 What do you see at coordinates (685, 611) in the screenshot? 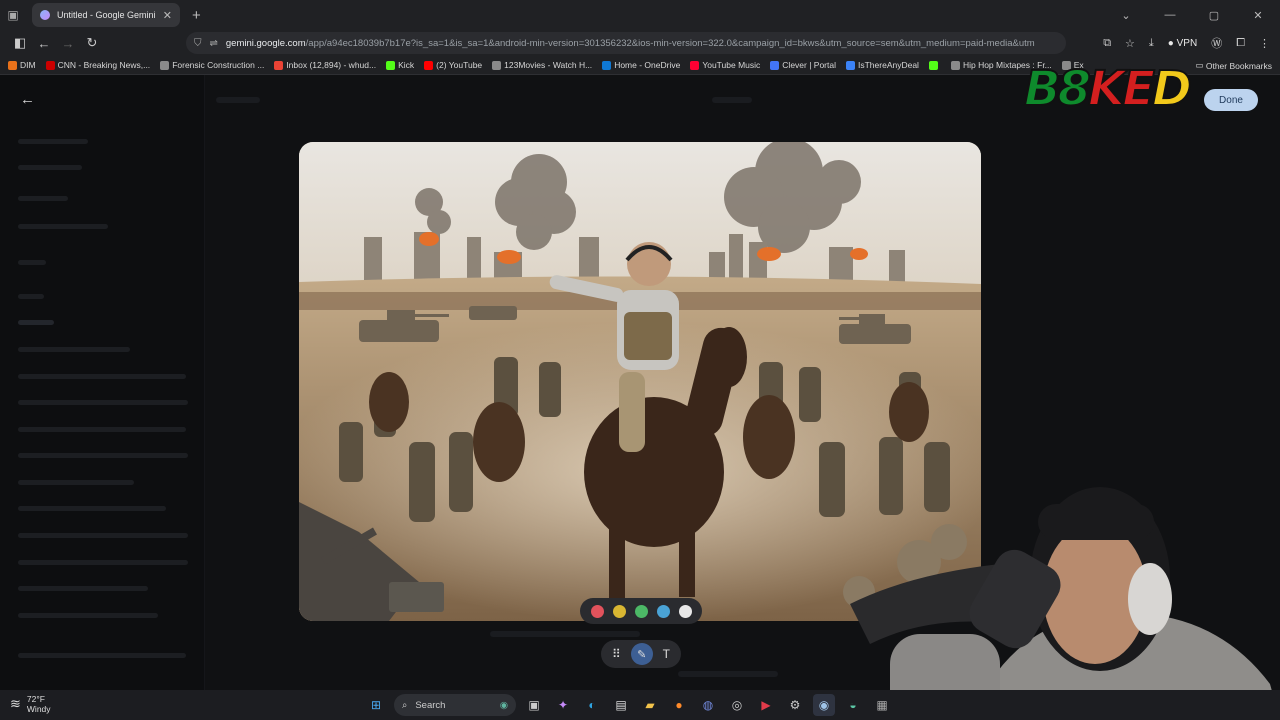
I see `color-swatch-white` at bounding box center [685, 611].